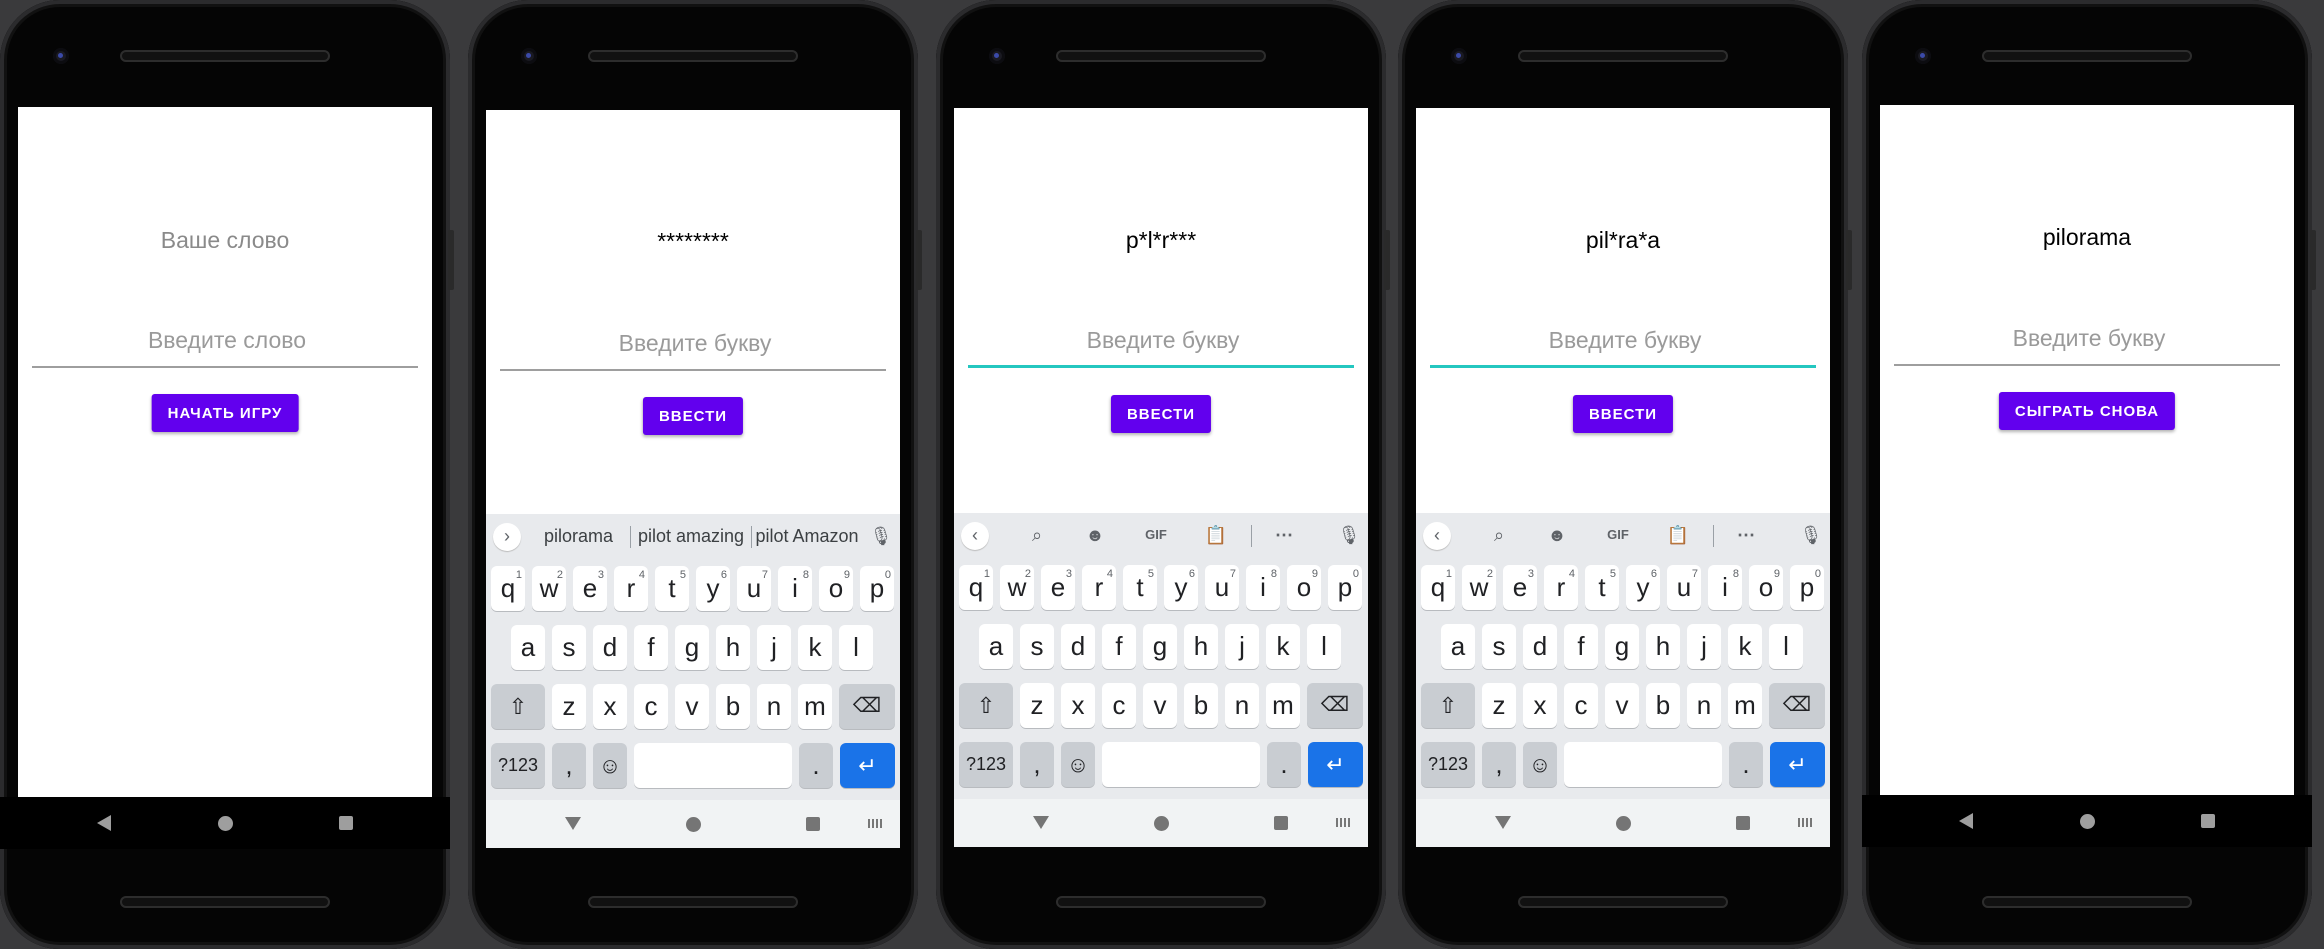 This screenshot has height=949, width=2324. I want to click on key-e: e3, so click(1058, 587).